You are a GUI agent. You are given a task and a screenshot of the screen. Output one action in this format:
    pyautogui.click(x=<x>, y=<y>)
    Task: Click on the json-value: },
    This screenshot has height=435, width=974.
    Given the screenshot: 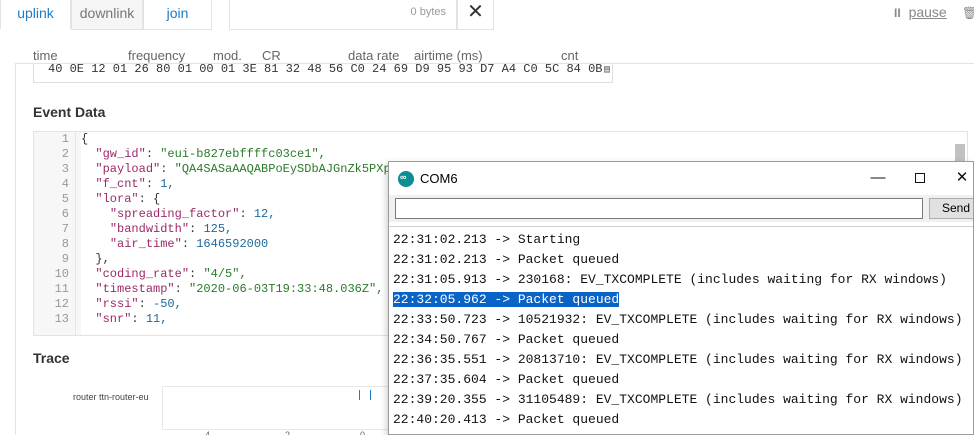 What is the action you would take?
    pyautogui.click(x=102, y=259)
    